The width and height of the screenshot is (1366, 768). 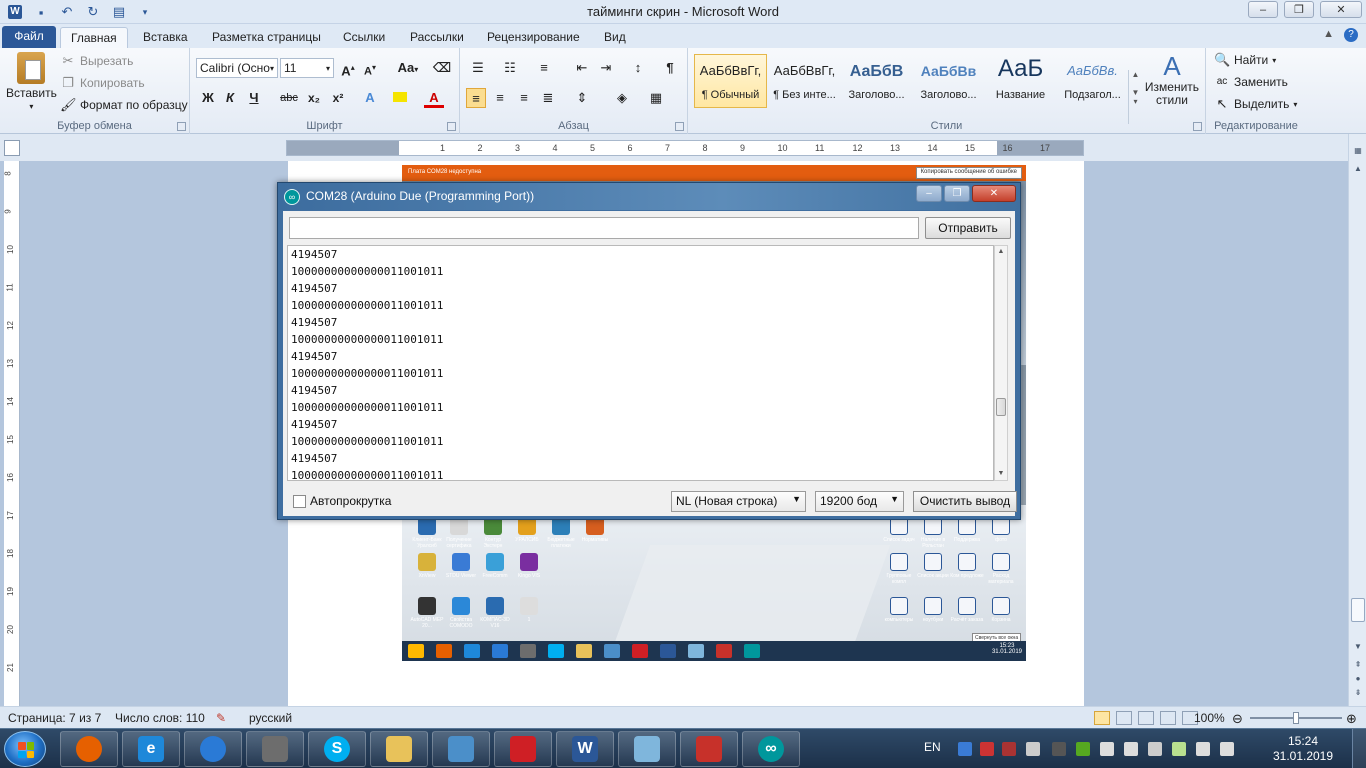 What do you see at coordinates (1135, 97) in the screenshot?
I see `styles-scroll: ▲ ▼ ▾` at bounding box center [1135, 97].